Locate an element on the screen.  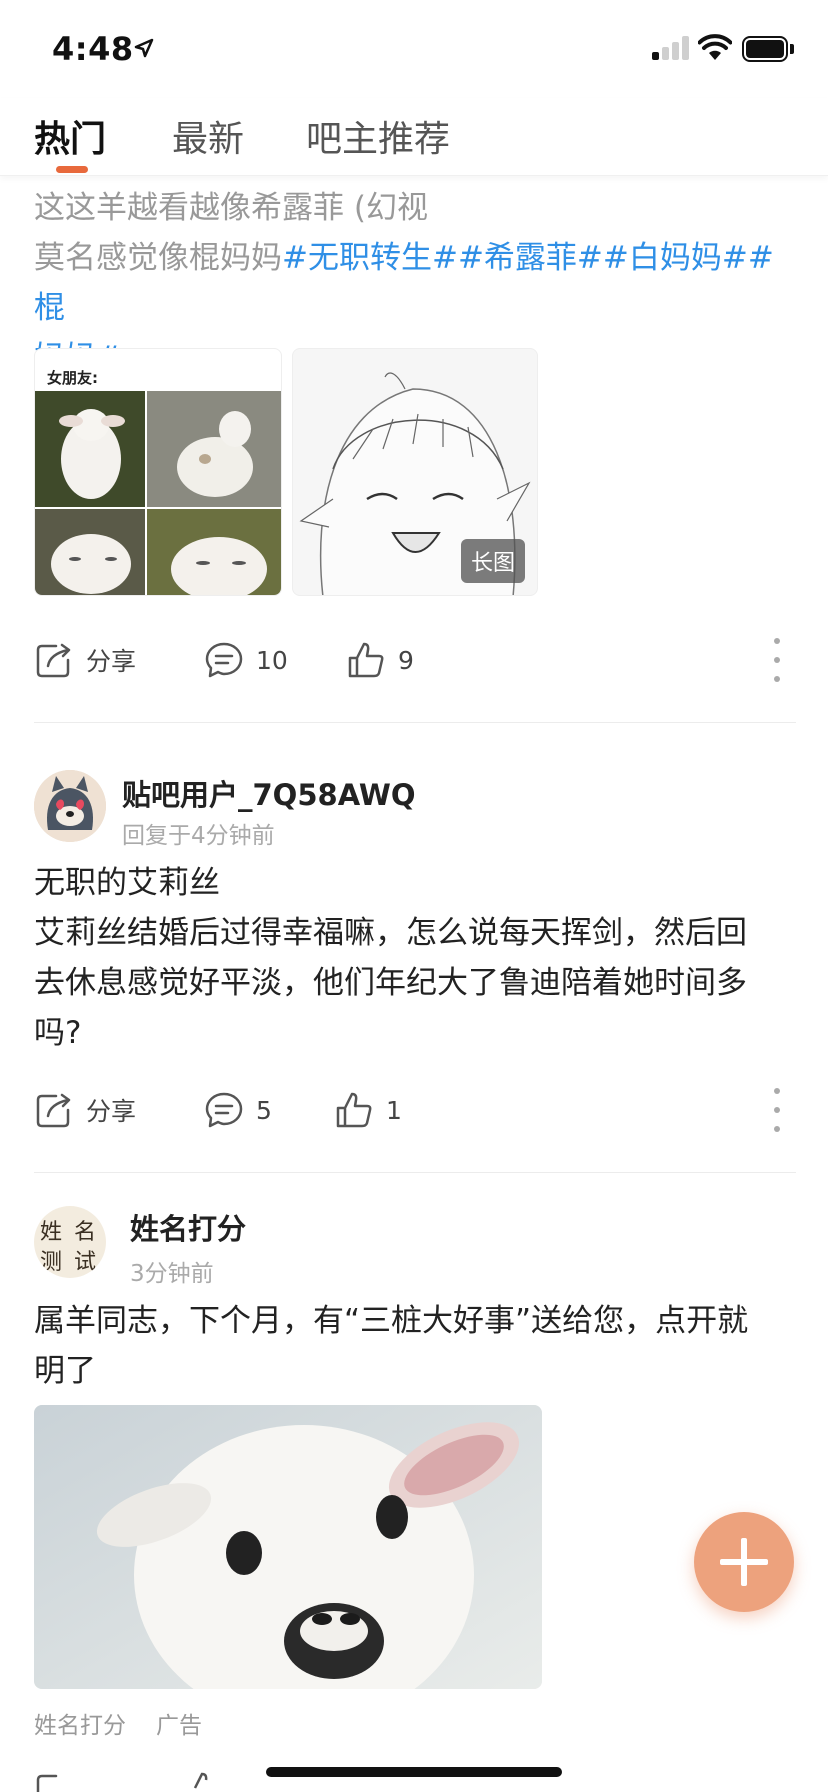
battery-icon is located at coordinates (768, 49).